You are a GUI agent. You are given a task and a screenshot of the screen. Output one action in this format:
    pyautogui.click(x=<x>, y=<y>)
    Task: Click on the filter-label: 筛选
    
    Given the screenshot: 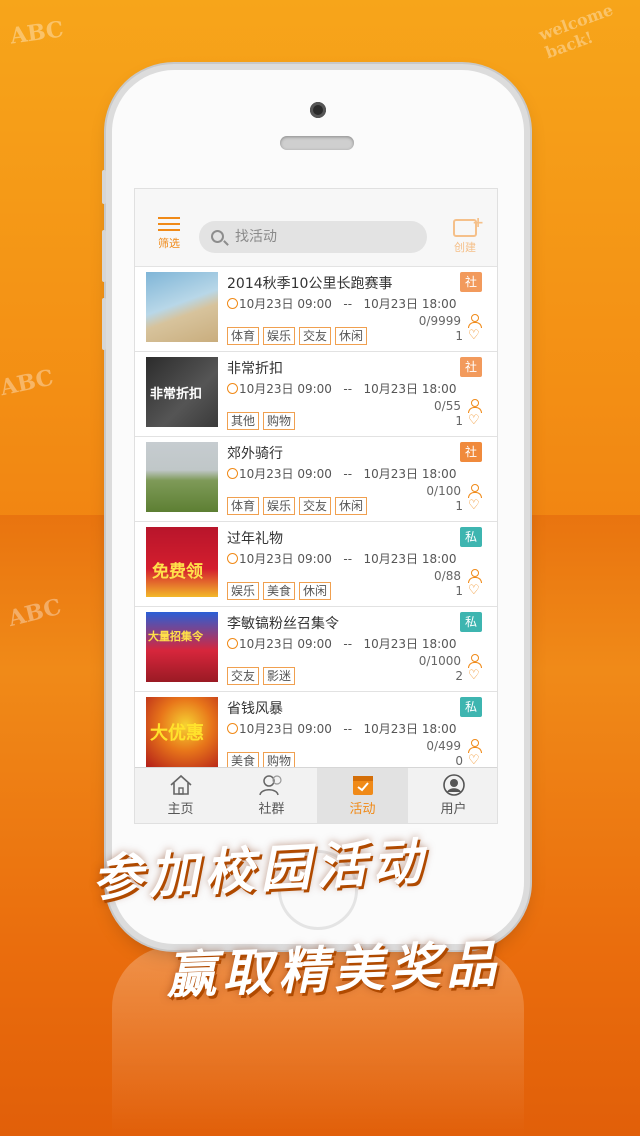 What is the action you would take?
    pyautogui.click(x=169, y=243)
    